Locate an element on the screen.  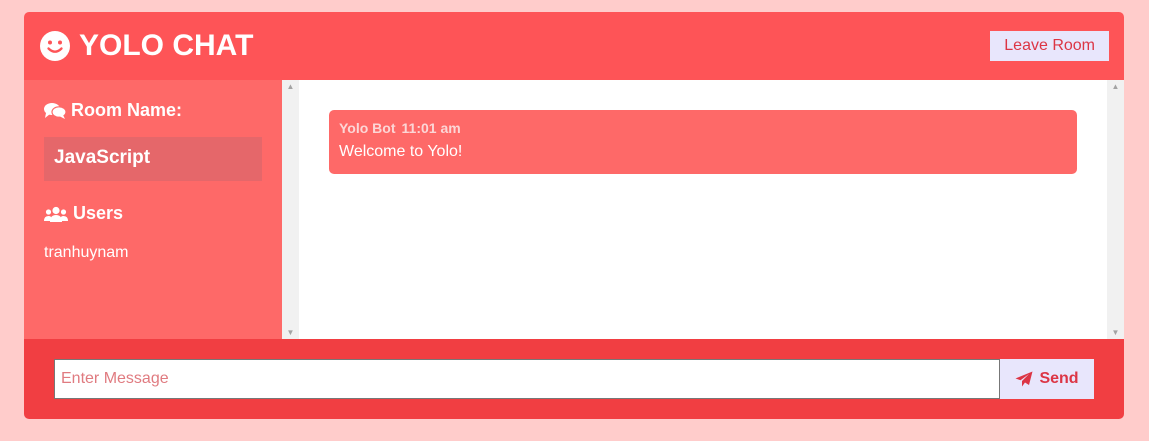
user-list: tranhuynam is located at coordinates (153, 253).